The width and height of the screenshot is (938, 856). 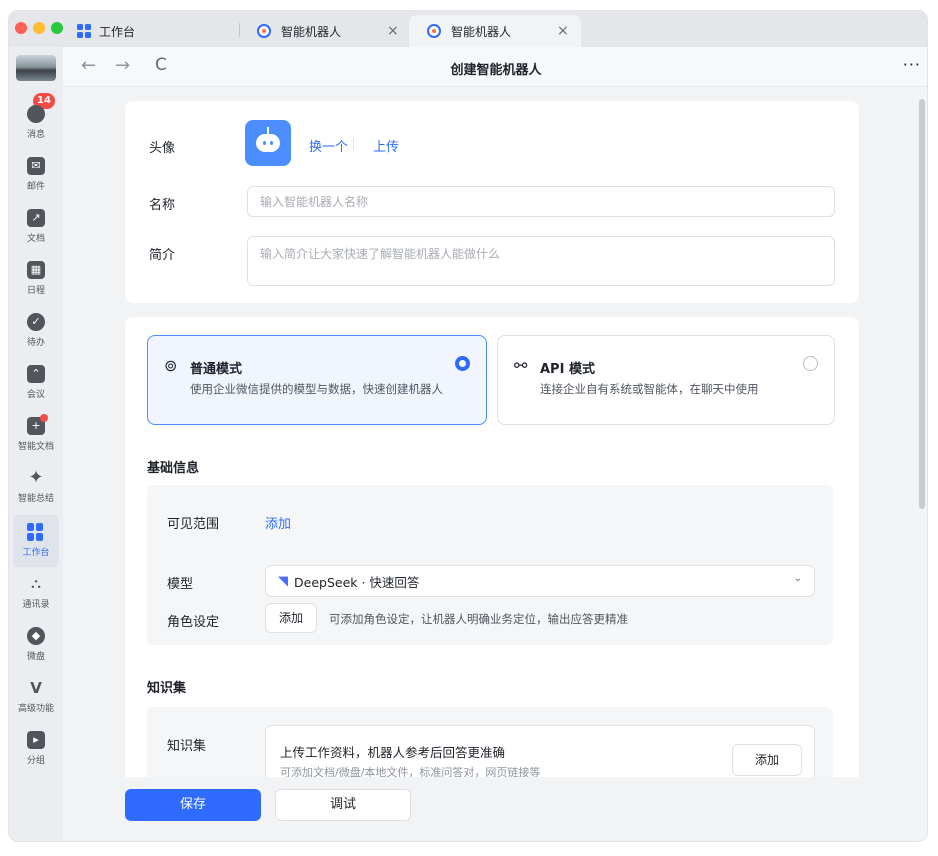 I want to click on page-title: 创建智能机器人, so click(x=496, y=70).